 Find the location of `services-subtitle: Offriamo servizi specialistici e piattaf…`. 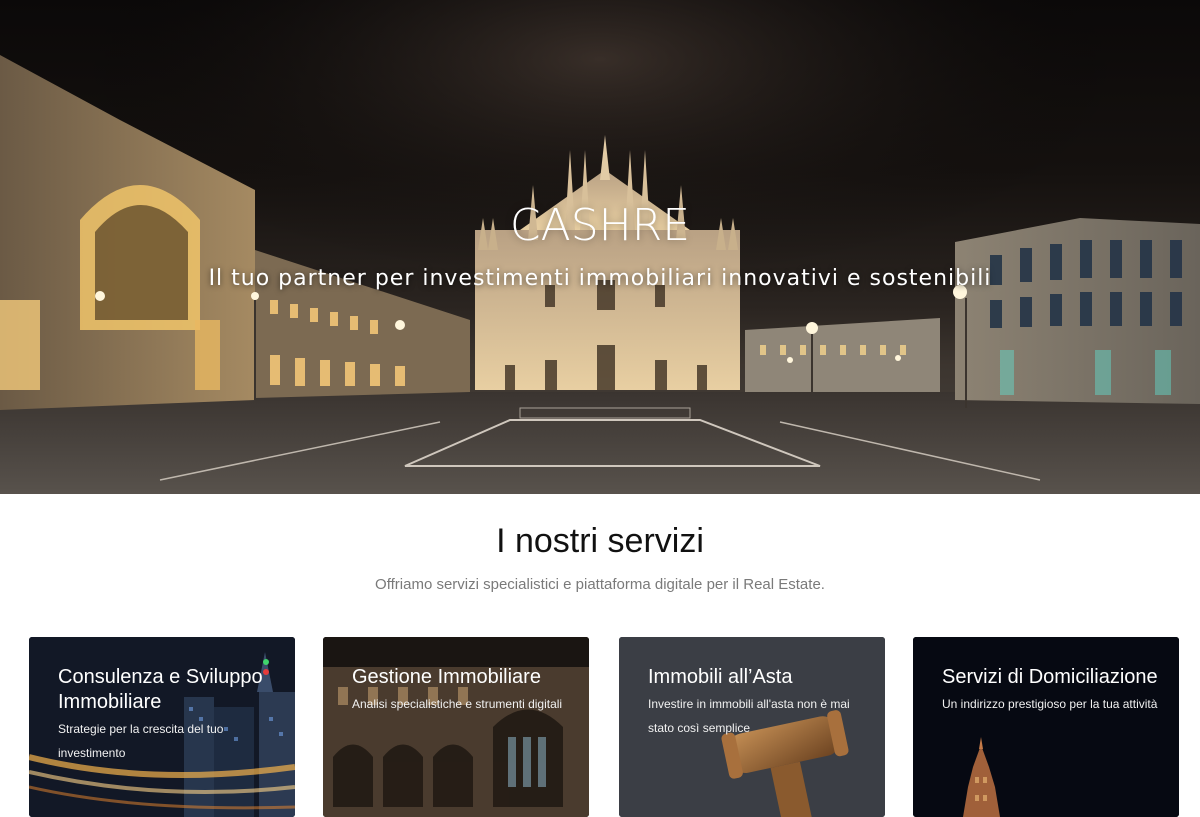

services-subtitle: Offriamo servizi specialistici e piattaf… is located at coordinates (600, 584).